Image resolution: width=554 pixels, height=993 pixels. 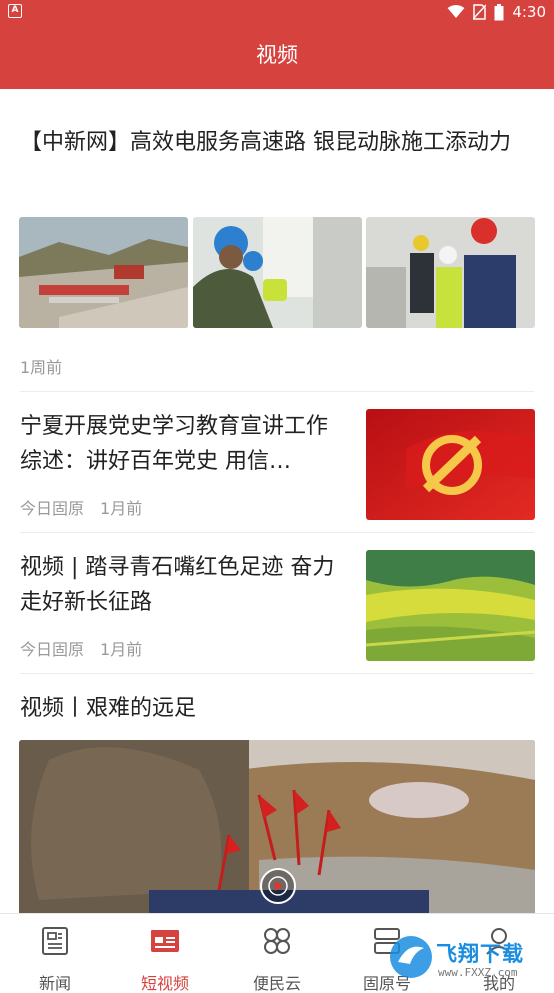 I want to click on watermark-text: 飞翔下载, so click(x=480, y=954).